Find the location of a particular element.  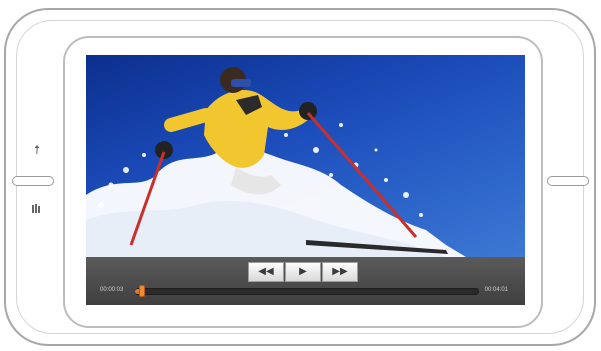

left-side-button is located at coordinates (33, 181).